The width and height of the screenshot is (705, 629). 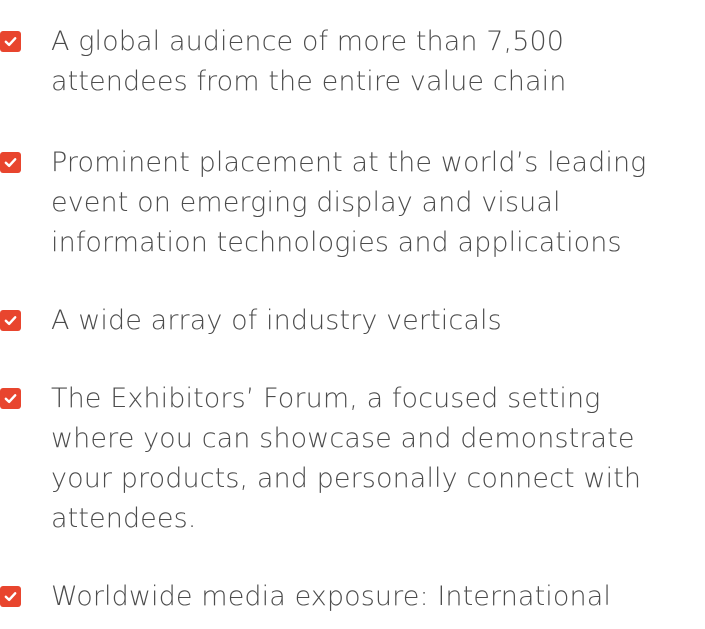 I want to click on benefit-text: Worldwide media exposure: International, so click(x=378, y=597).